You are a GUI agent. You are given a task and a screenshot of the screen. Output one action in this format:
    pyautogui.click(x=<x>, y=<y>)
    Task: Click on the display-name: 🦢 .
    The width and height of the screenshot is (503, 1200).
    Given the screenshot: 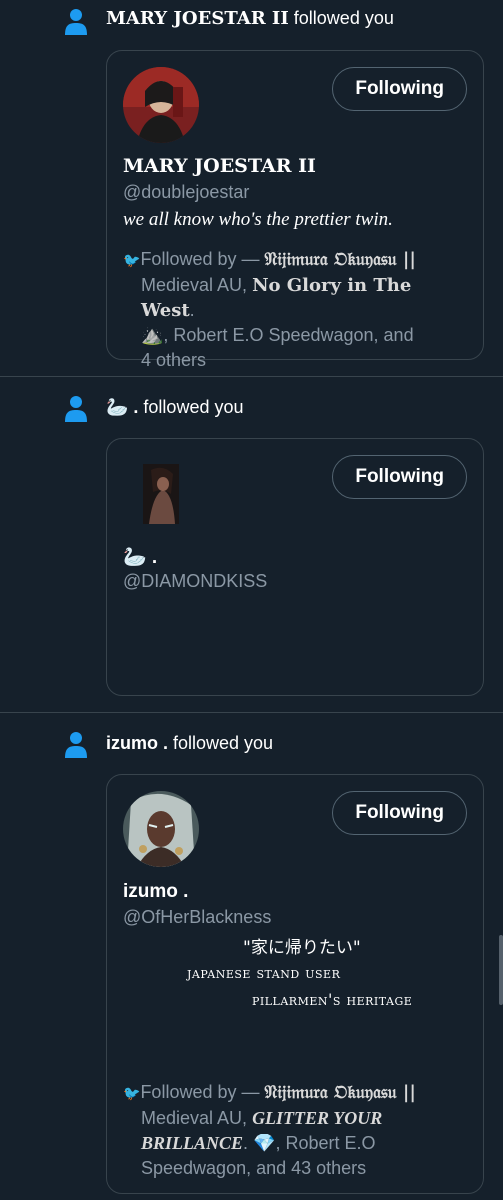 What is the action you would take?
    pyautogui.click(x=122, y=407)
    